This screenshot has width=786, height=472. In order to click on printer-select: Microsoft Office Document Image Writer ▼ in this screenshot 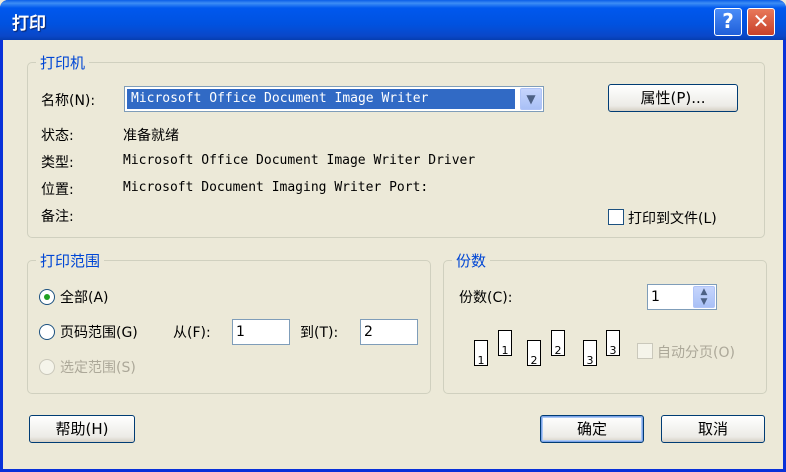, I will do `click(334, 99)`.